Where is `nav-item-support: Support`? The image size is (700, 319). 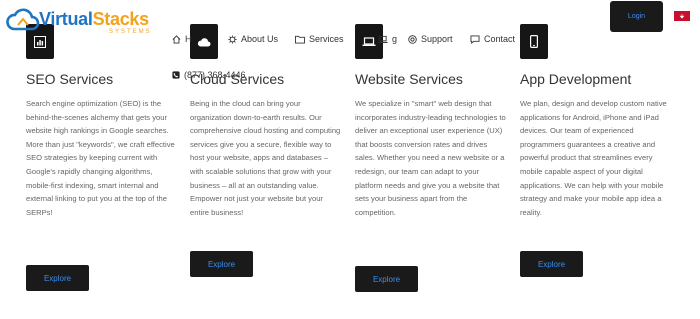
nav-item-support: Support is located at coordinates (430, 39).